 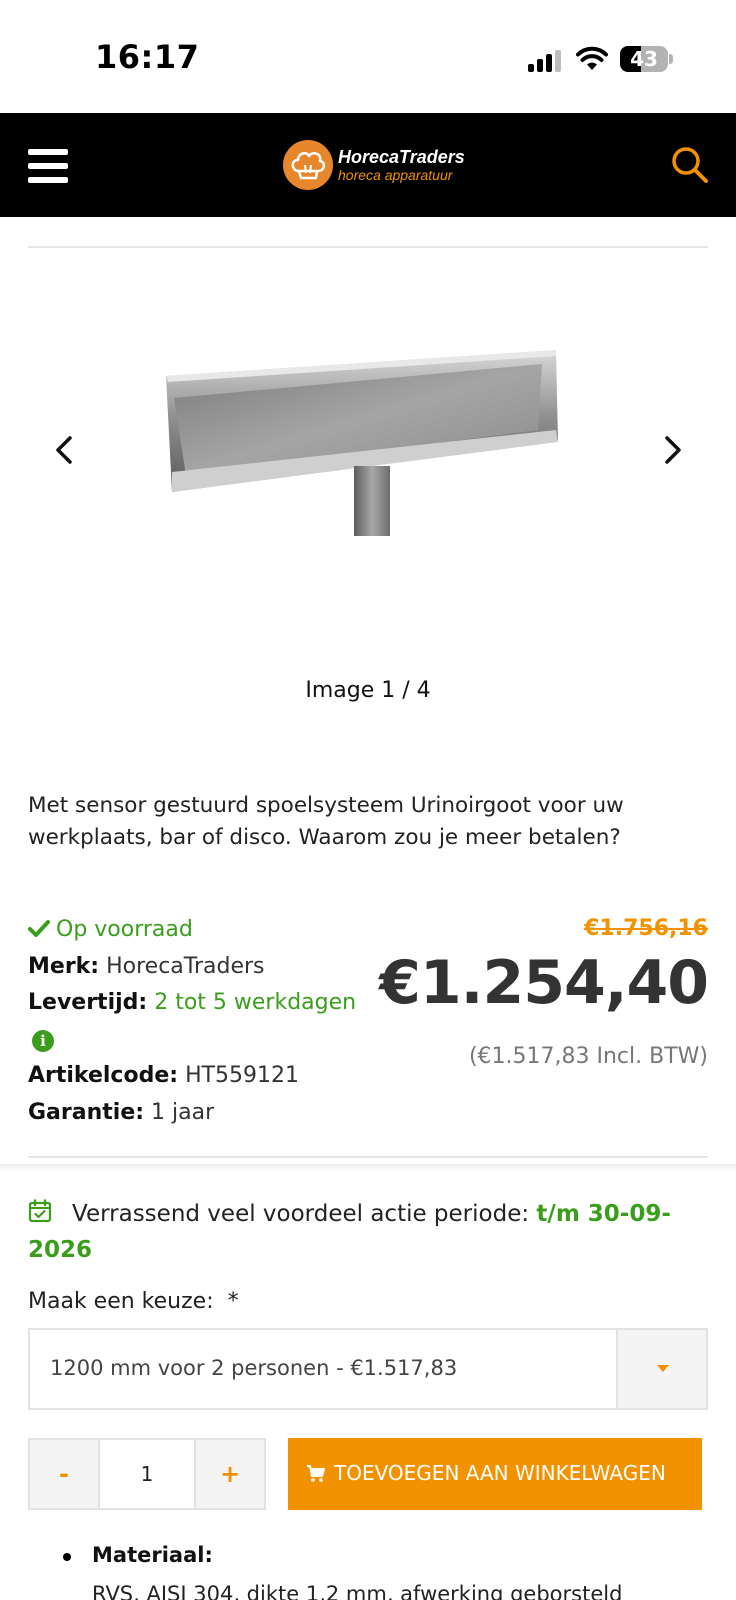 I want to click on quantity-stepper: - +, so click(x=147, y=1474).